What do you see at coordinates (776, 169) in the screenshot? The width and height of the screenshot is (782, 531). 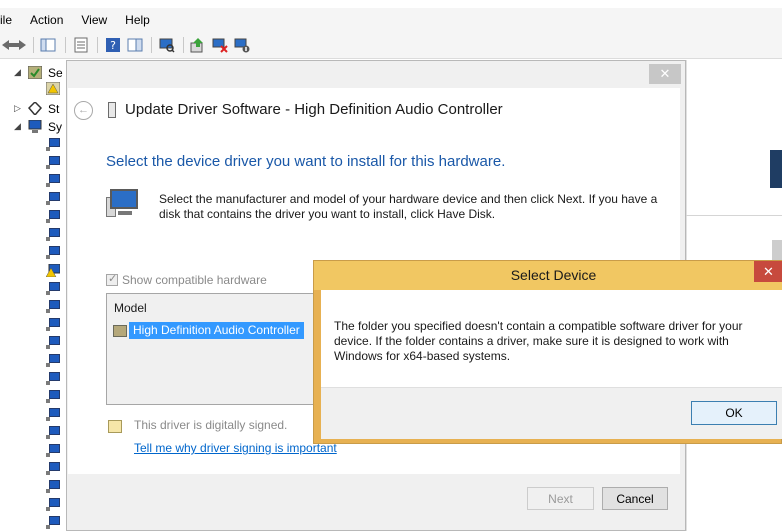 I see `right-pane-accent` at bounding box center [776, 169].